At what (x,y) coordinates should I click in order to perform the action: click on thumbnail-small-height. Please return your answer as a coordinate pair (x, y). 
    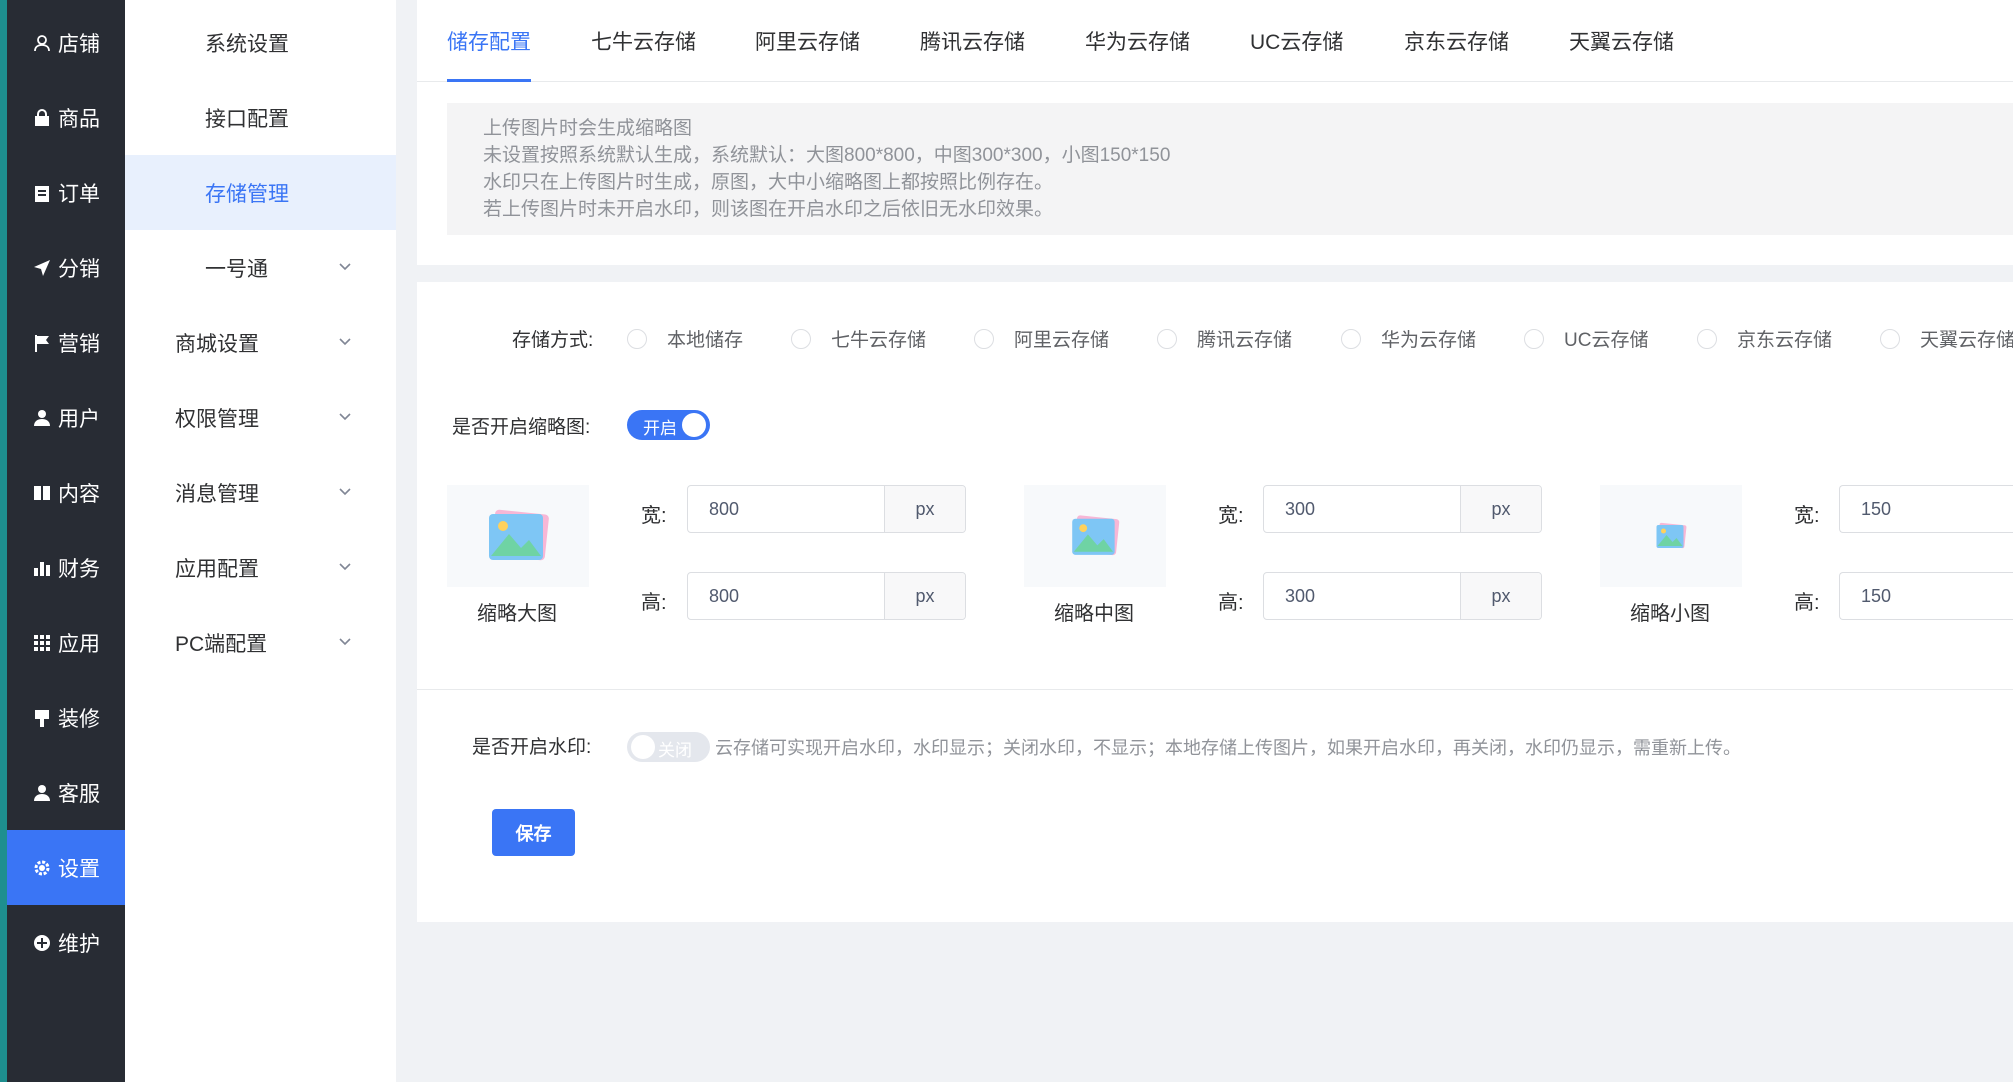
    Looking at the image, I should click on (1926, 596).